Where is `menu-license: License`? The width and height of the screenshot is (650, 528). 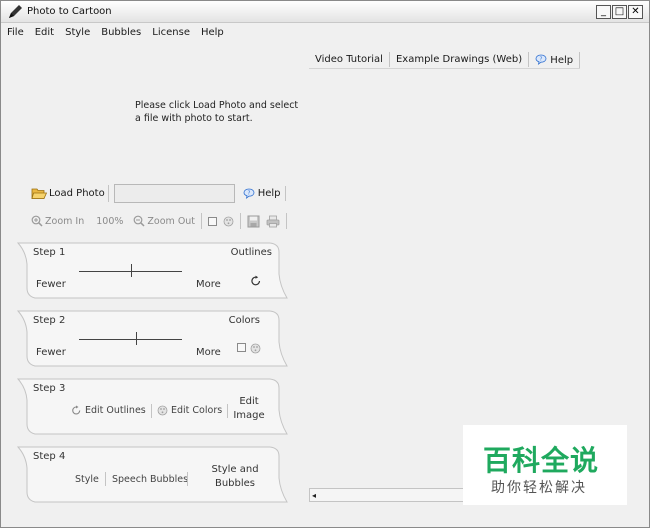
menu-license: License is located at coordinates (170, 33).